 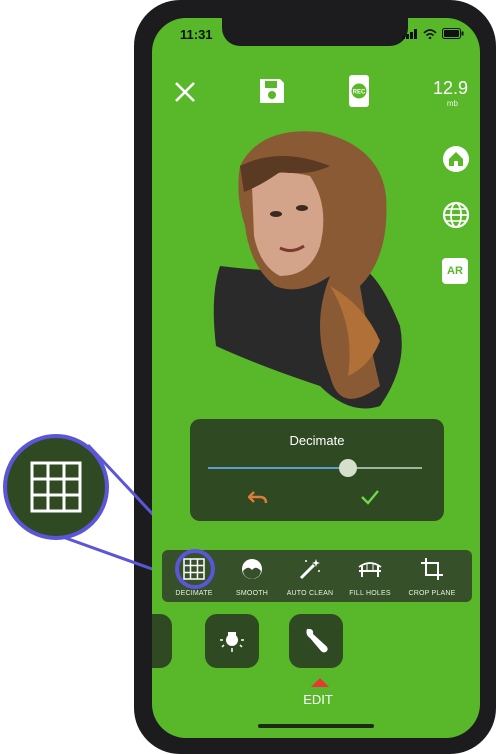 What do you see at coordinates (432, 593) in the screenshot?
I see `tool-label: CROP PLANE` at bounding box center [432, 593].